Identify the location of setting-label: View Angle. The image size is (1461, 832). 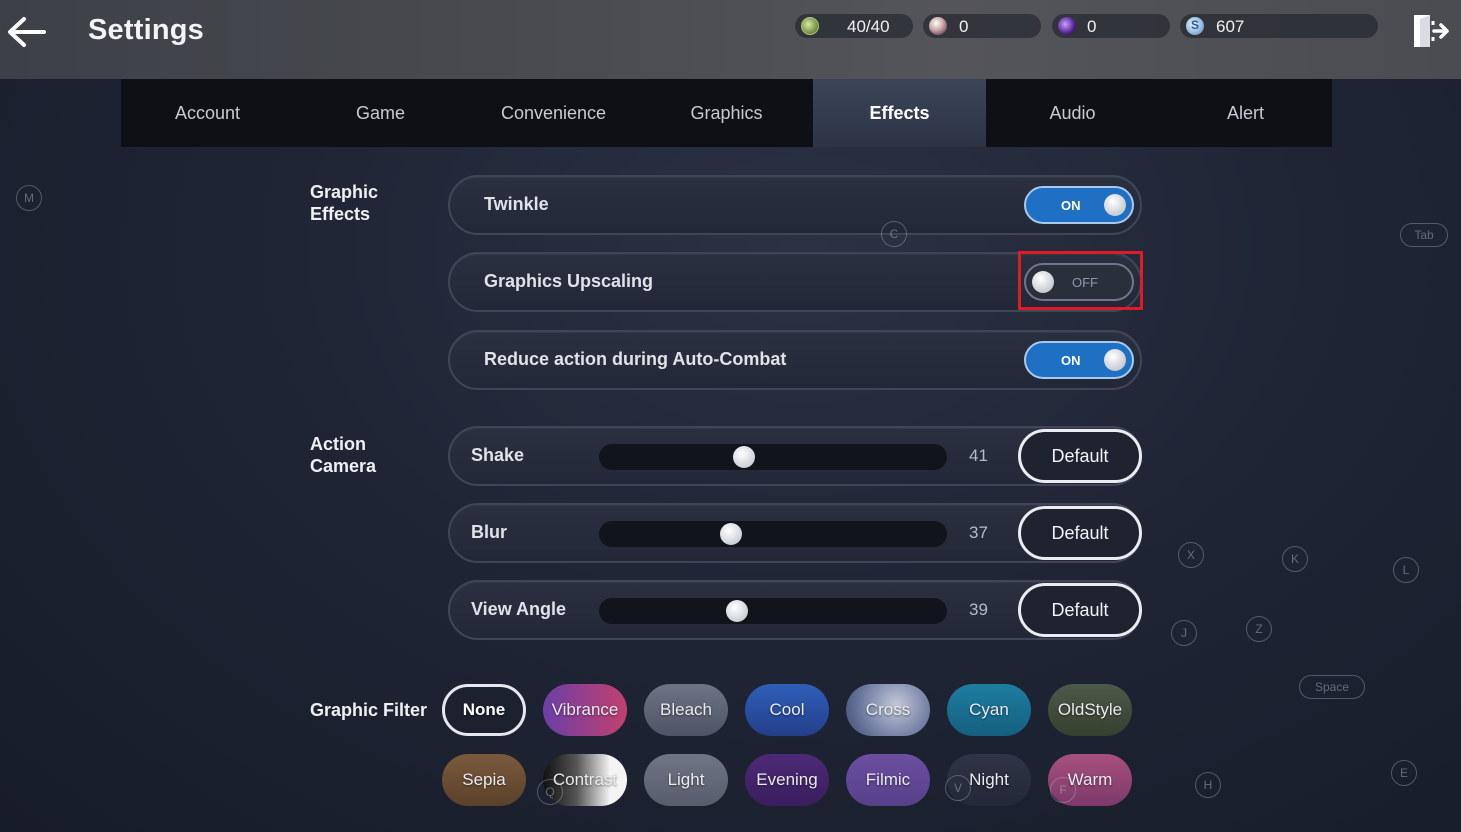
(519, 609).